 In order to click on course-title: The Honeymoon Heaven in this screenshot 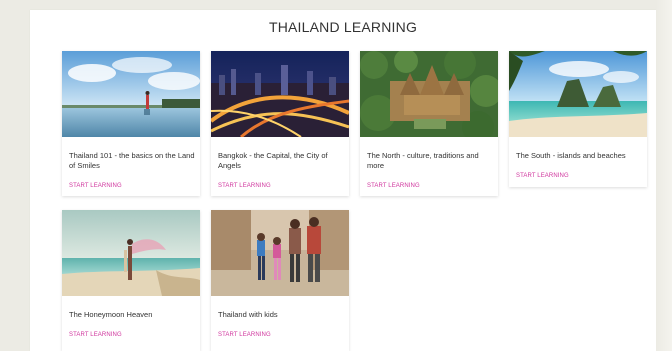, I will do `click(111, 314)`.